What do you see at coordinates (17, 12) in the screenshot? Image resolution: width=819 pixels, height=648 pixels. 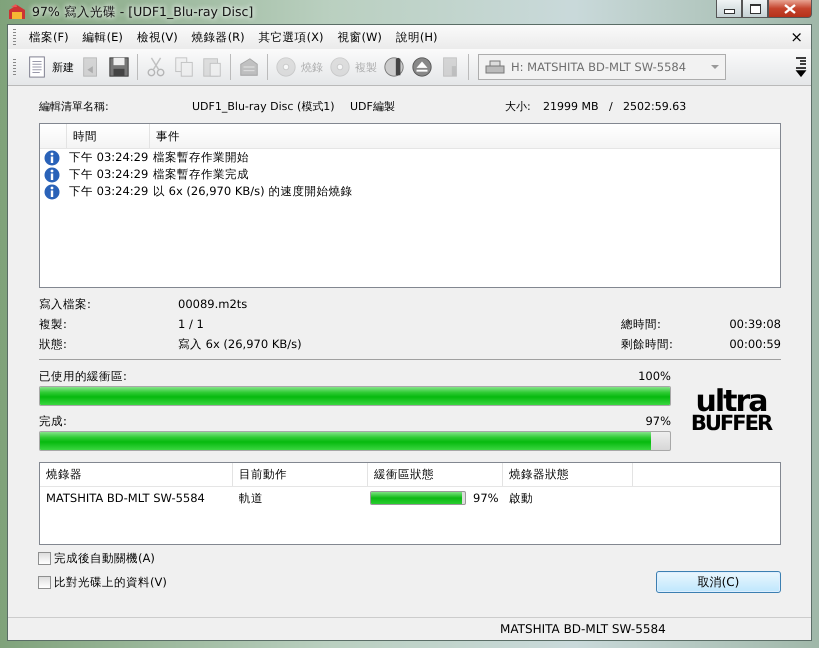 I see `app-icon` at bounding box center [17, 12].